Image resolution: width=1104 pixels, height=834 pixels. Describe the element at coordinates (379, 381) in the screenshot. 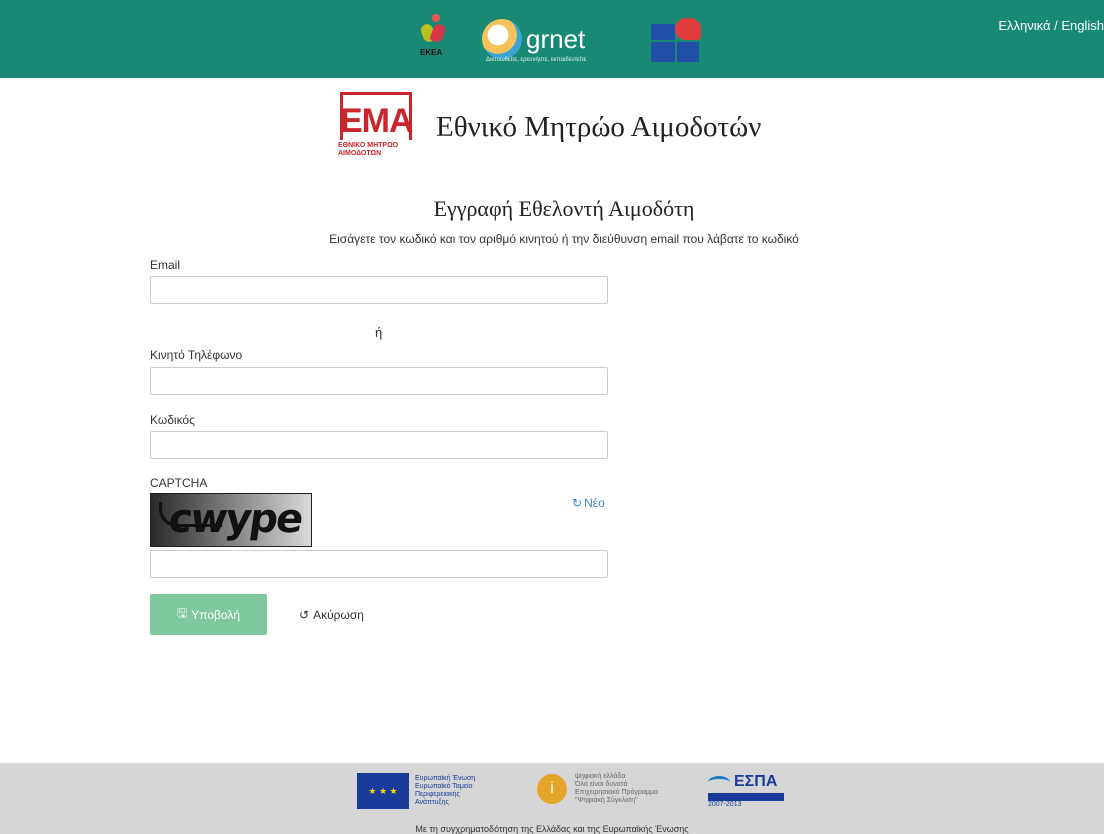

I see `mobile-phone-field` at that location.